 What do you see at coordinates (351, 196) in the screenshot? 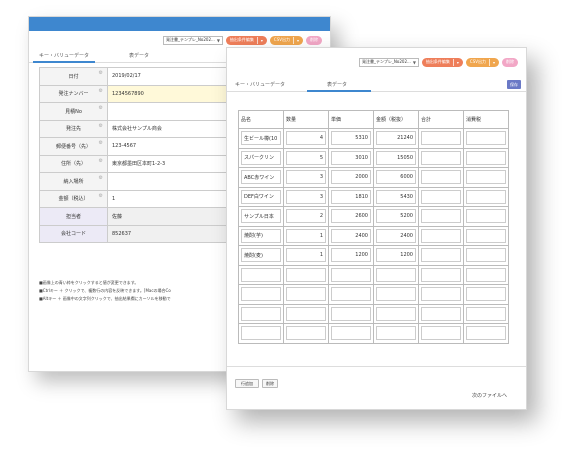
I see `cell-input: 1810` at bounding box center [351, 196].